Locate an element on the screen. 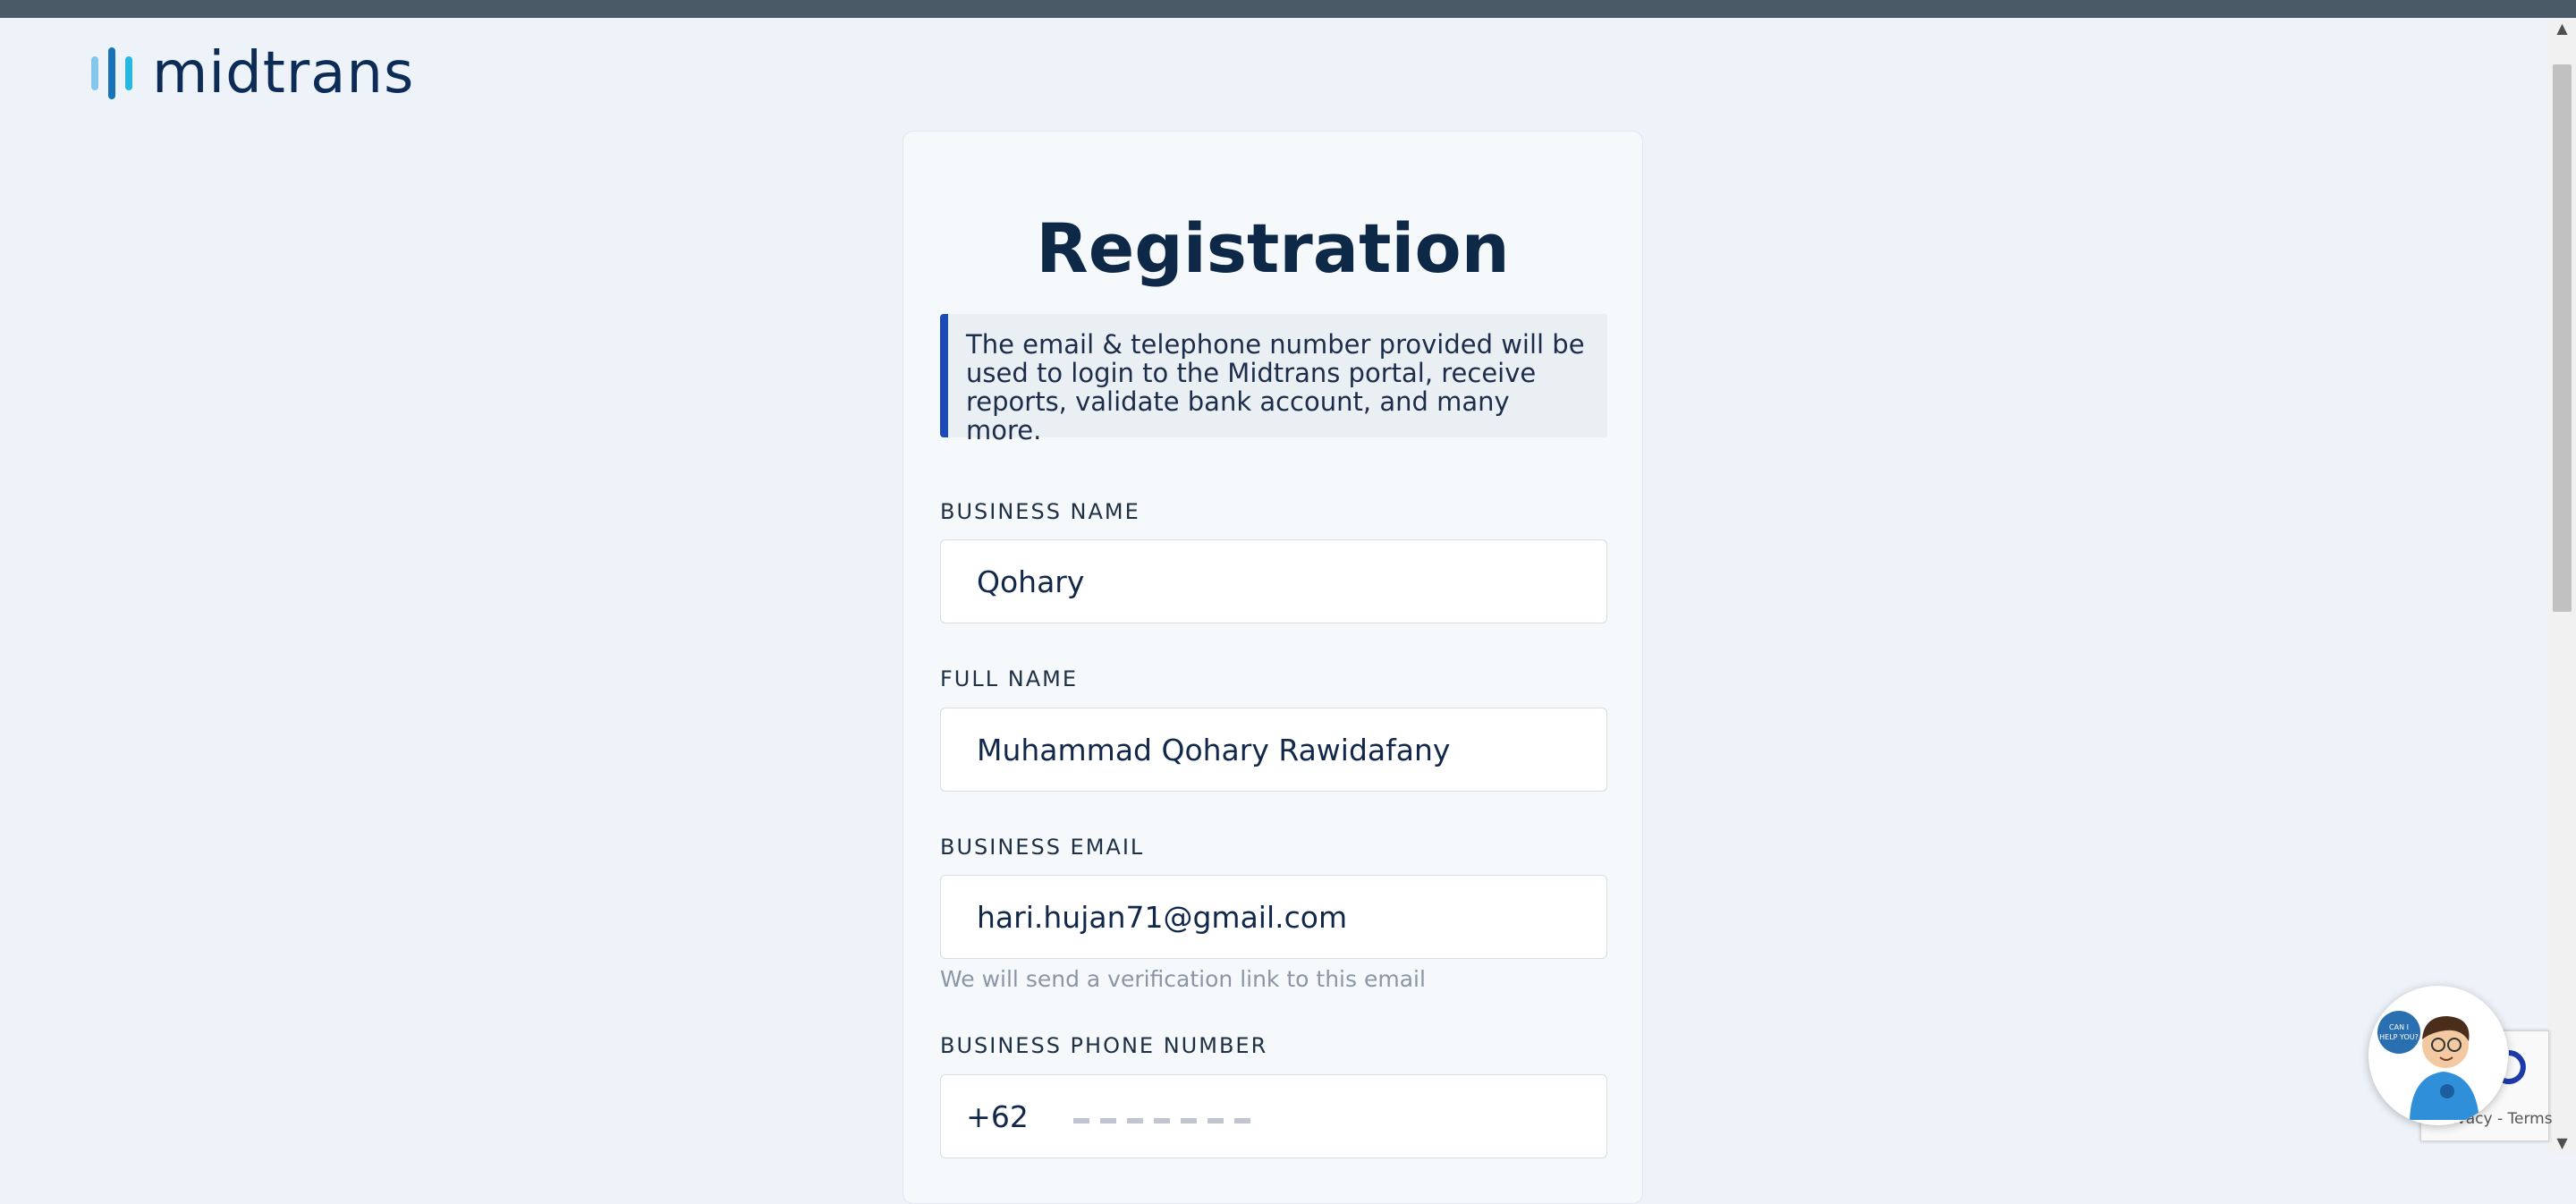 The height and width of the screenshot is (1204, 2576). business-email-input: hari.hujan71@gmail.com is located at coordinates (1273, 917).